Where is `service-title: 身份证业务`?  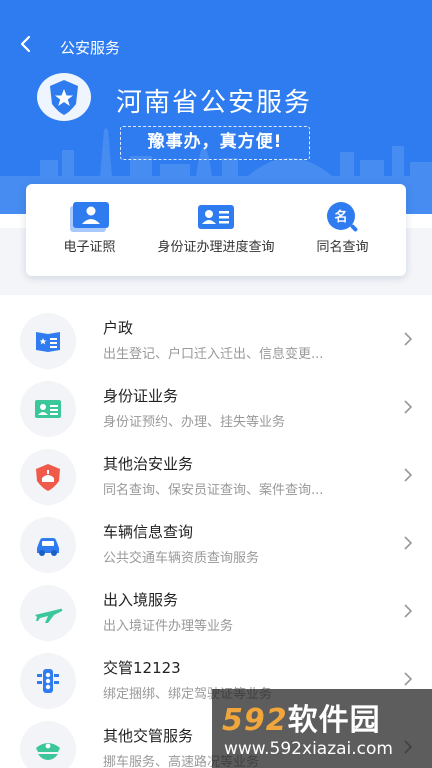 service-title: 身份证业务 is located at coordinates (141, 396).